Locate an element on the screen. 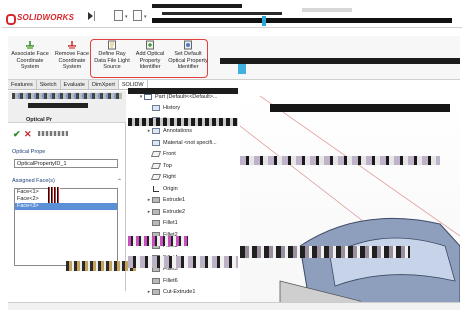  tab-sketch: Sketch is located at coordinates (49, 84).